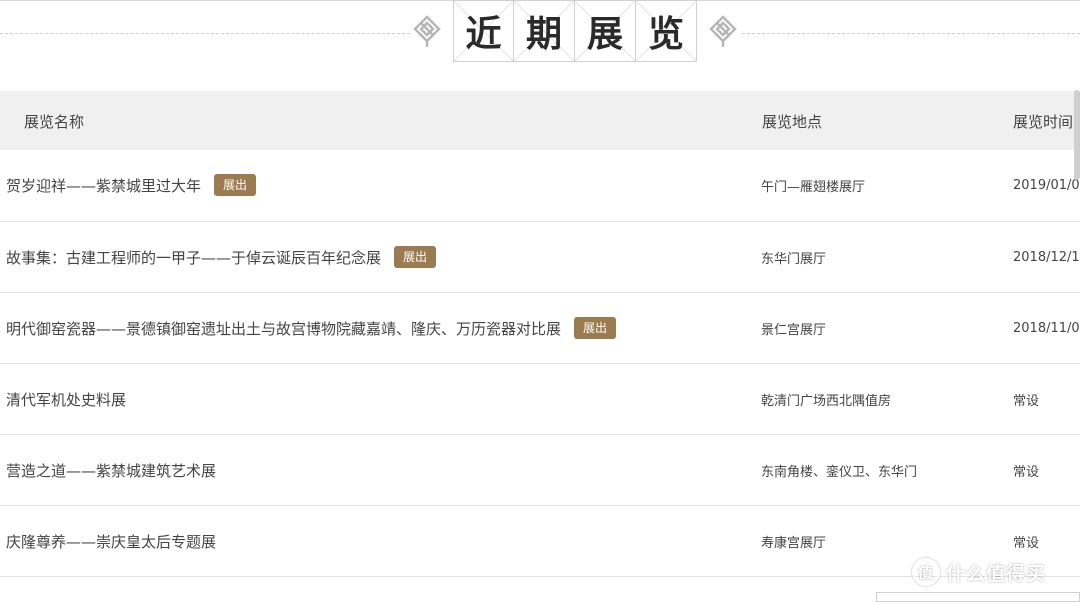 This screenshot has height=602, width=1080. What do you see at coordinates (794, 330) in the screenshot?
I see `exhibition-location: 景仁宫展厅` at bounding box center [794, 330].